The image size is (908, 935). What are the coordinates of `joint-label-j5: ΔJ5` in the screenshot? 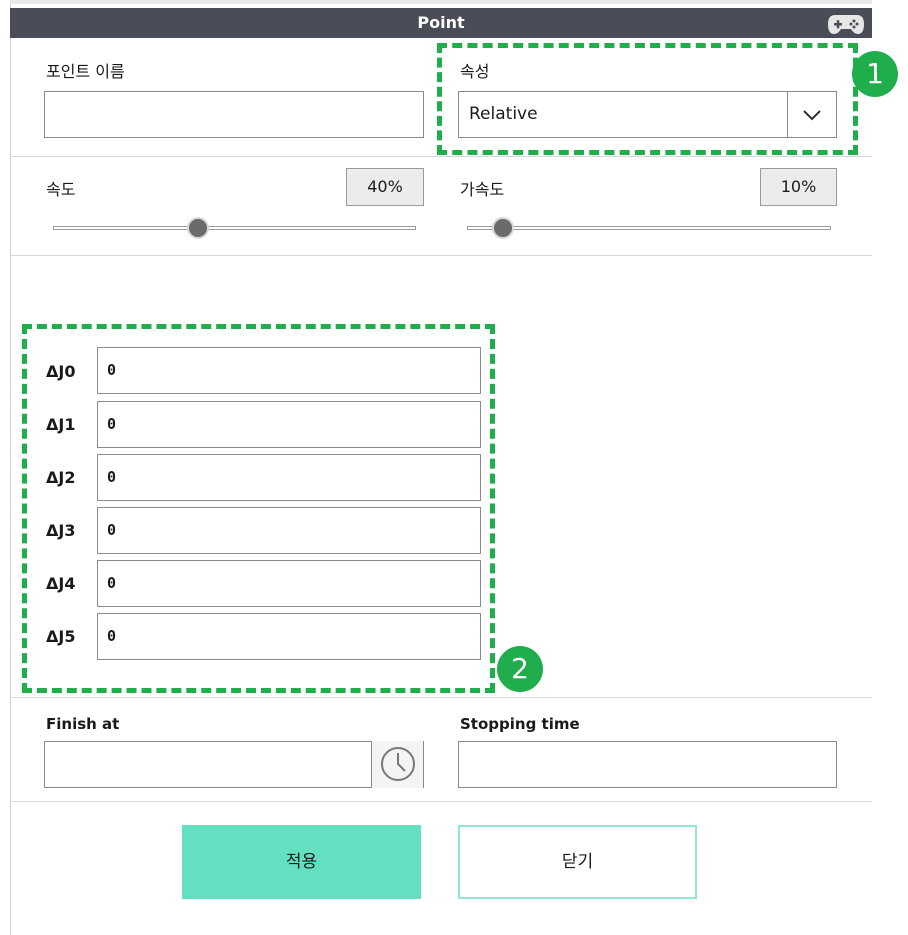 It's located at (61, 636).